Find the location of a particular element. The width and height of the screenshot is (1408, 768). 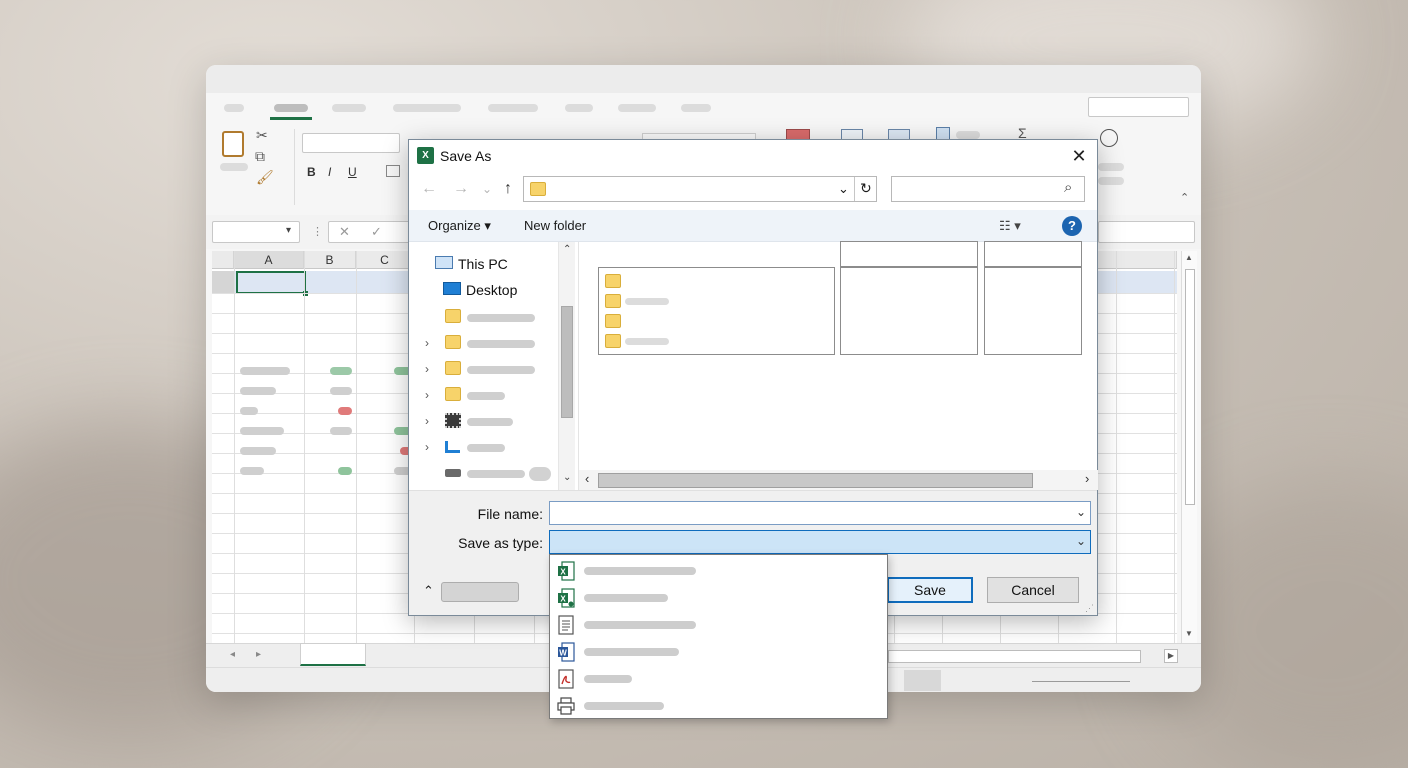

underline-button: U is located at coordinates (352, 172).